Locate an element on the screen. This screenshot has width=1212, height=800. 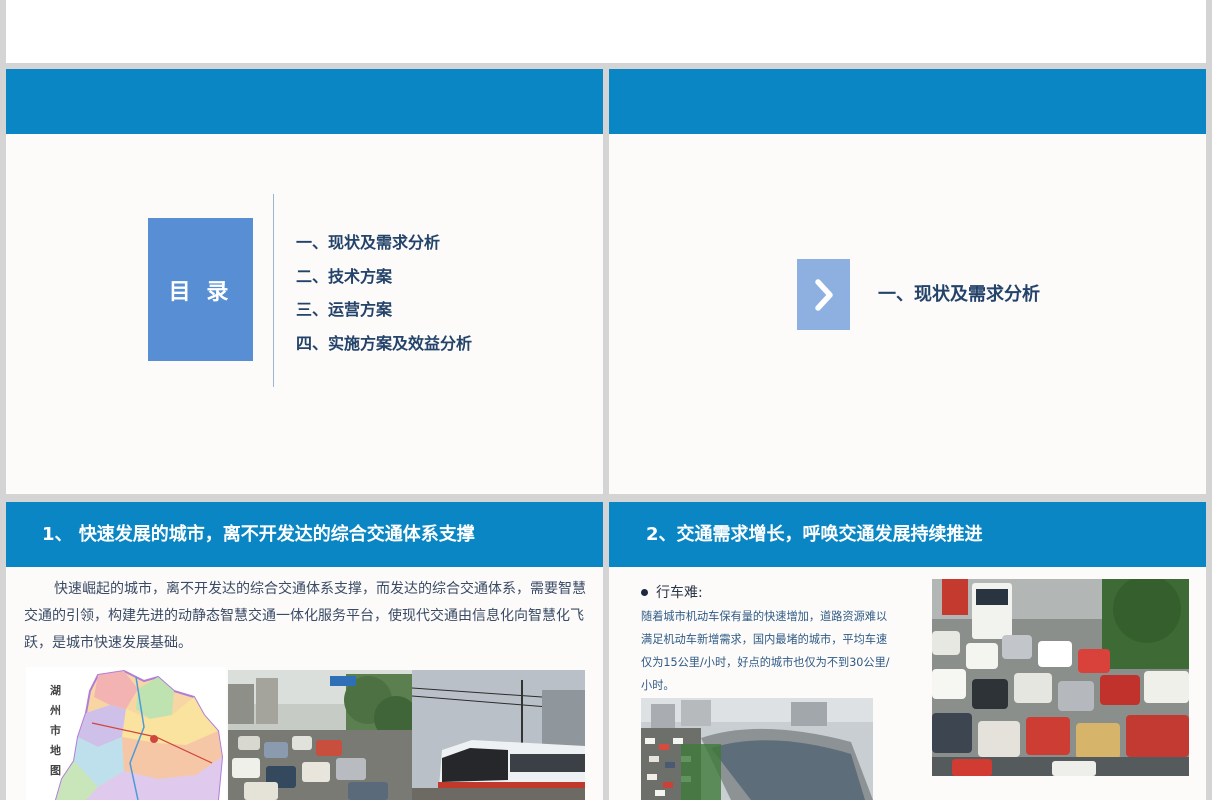
bullet-dot-icon is located at coordinates (644, 592).